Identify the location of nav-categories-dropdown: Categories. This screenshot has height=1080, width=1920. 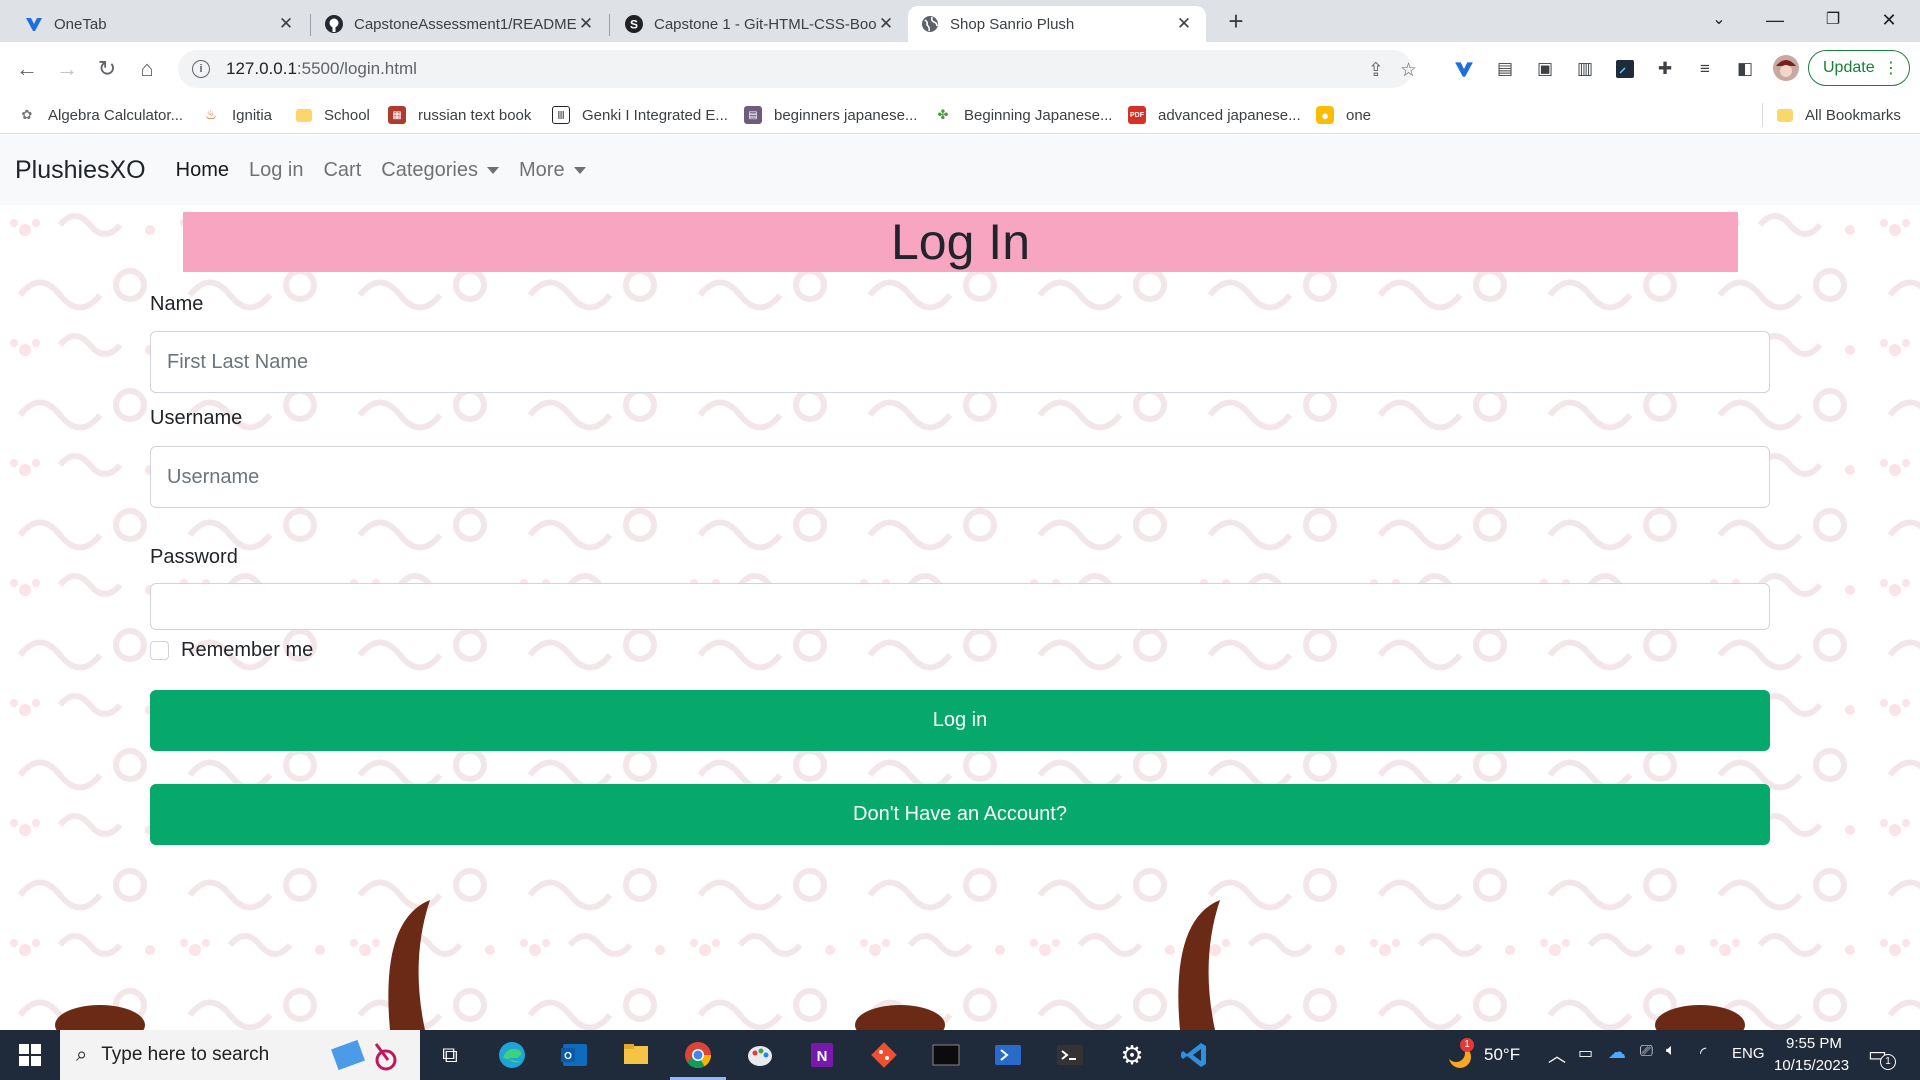
(440, 170).